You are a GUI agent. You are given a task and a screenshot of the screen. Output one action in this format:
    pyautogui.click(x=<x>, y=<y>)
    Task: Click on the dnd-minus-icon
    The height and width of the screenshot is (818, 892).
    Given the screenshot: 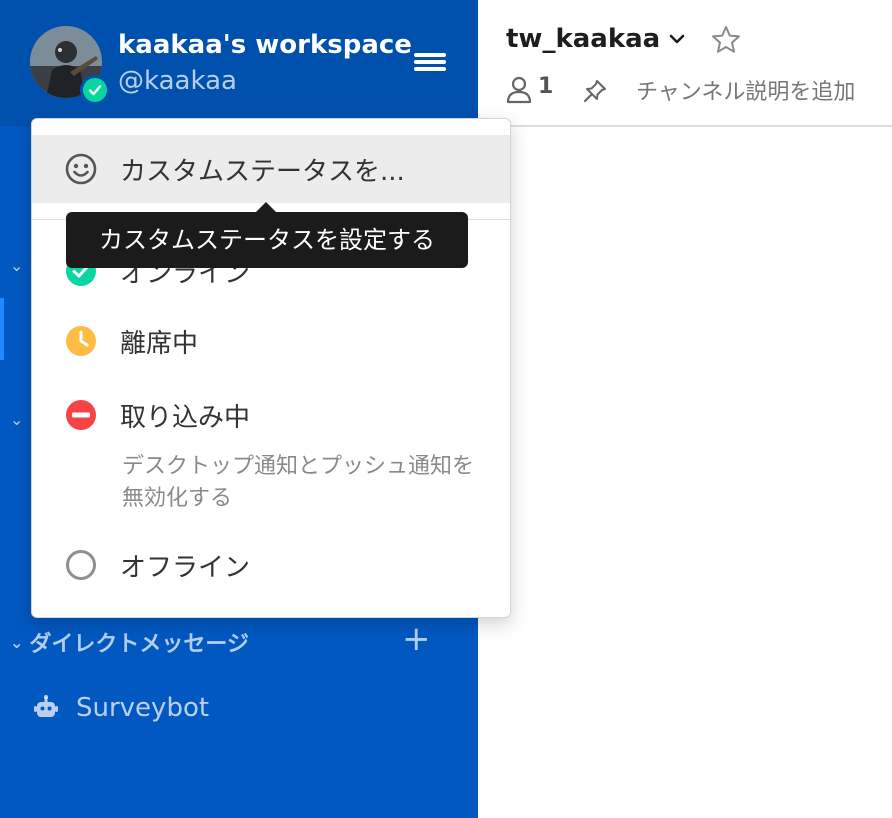 What is the action you would take?
    pyautogui.click(x=81, y=415)
    